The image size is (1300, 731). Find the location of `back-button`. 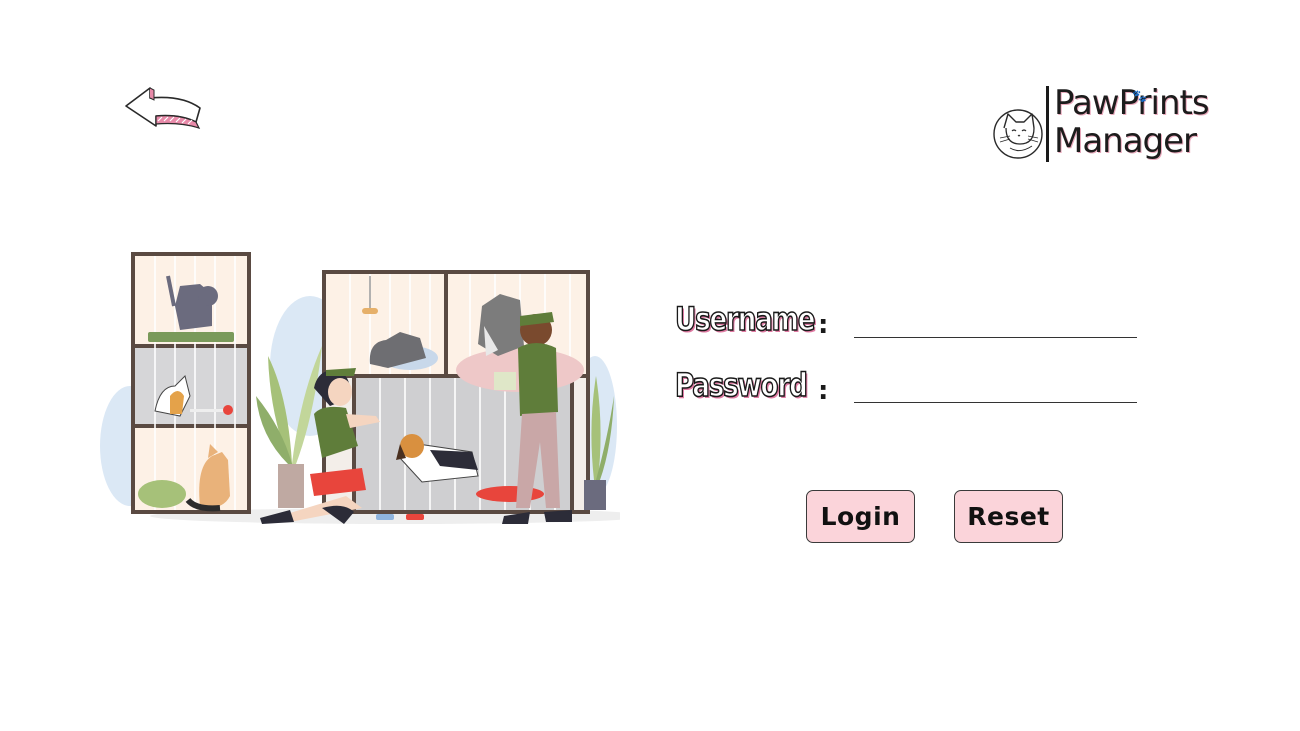

back-button is located at coordinates (163, 108).